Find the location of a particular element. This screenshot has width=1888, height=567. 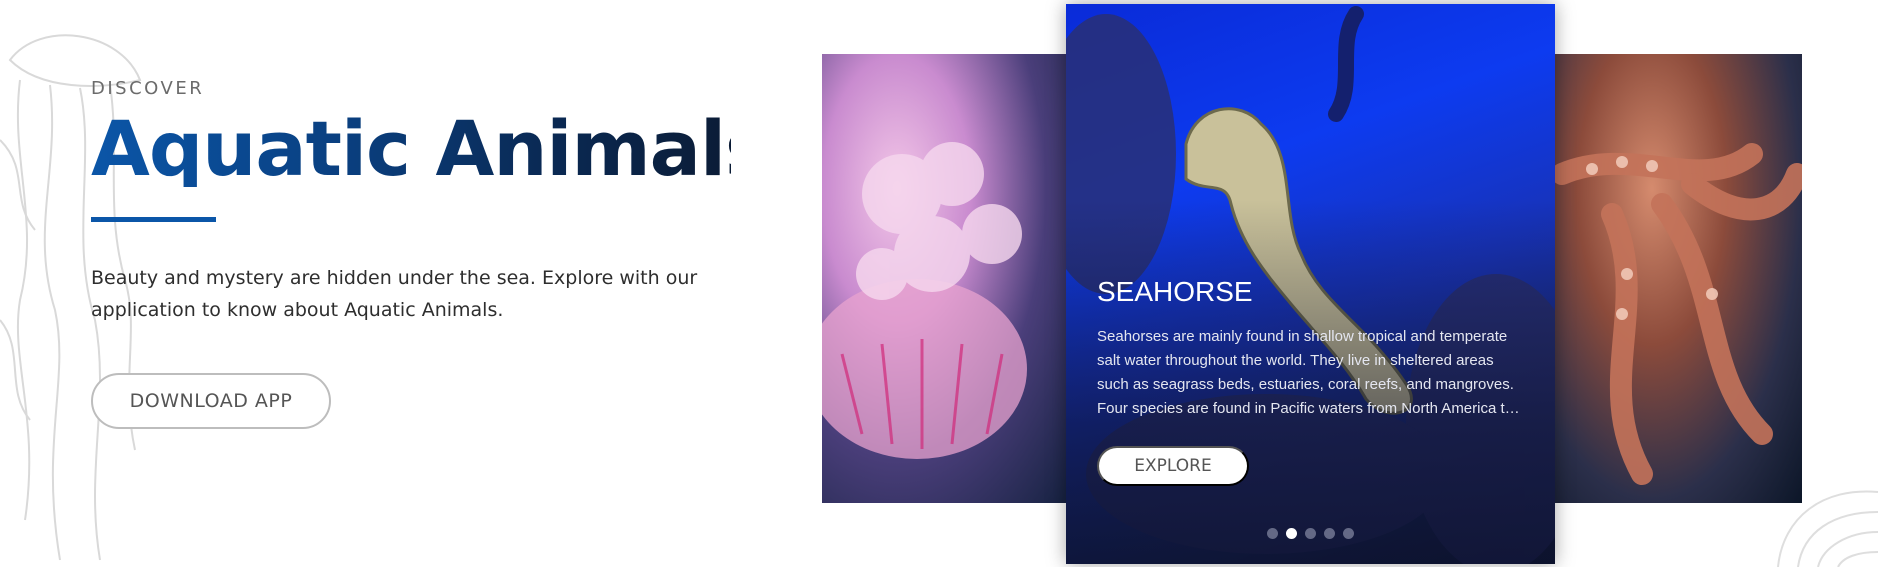

pagination-dot-active is located at coordinates (1291, 533).